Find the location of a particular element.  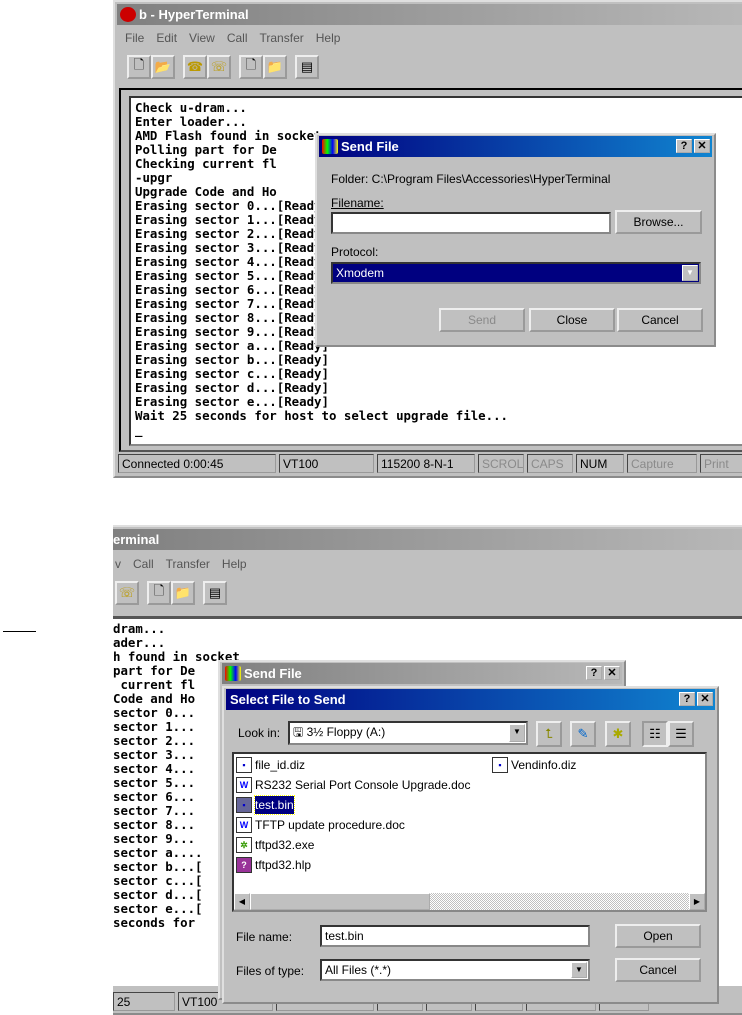

status-cell: SCROLL is located at coordinates (501, 463).